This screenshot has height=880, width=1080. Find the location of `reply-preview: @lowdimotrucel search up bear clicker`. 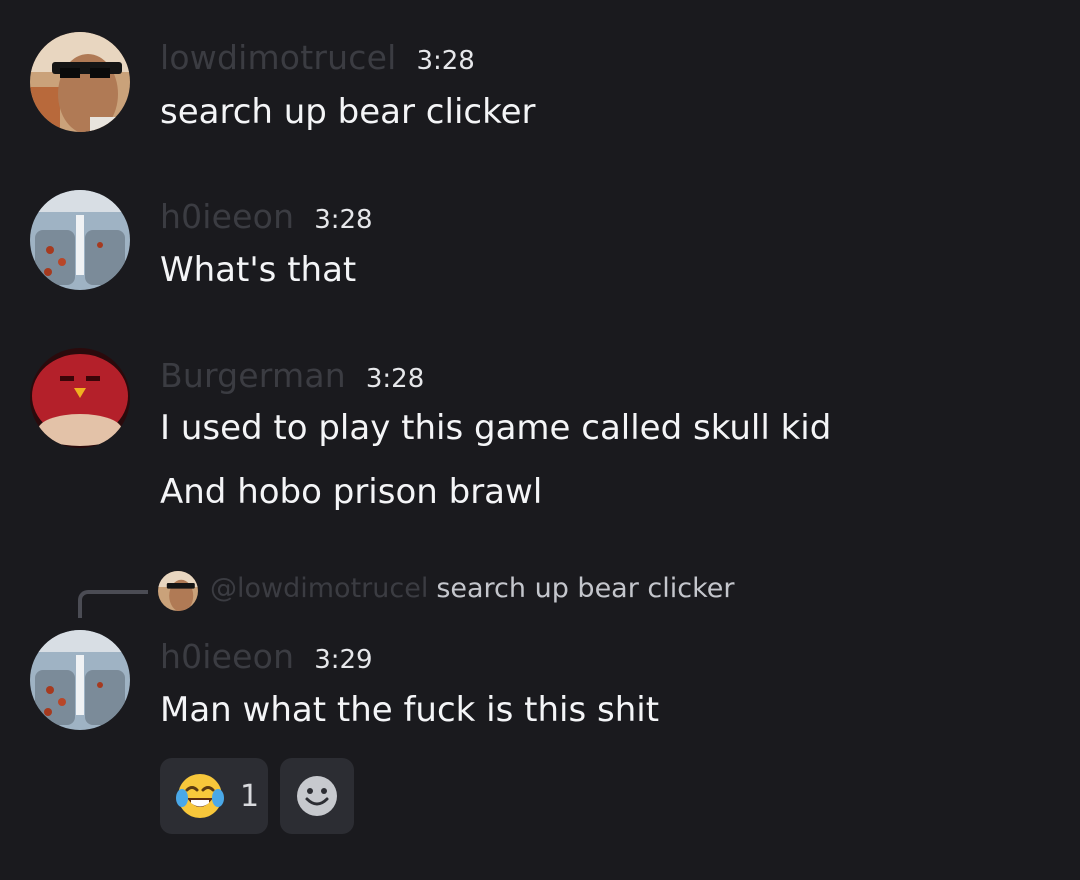

reply-preview: @lowdimotrucel search up bear clicker is located at coordinates (540, 593).